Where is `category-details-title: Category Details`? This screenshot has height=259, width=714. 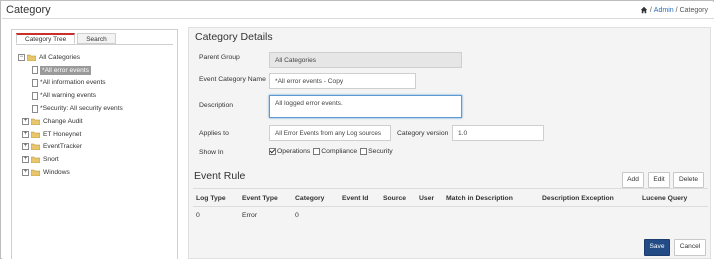 category-details-title: Category Details is located at coordinates (234, 37).